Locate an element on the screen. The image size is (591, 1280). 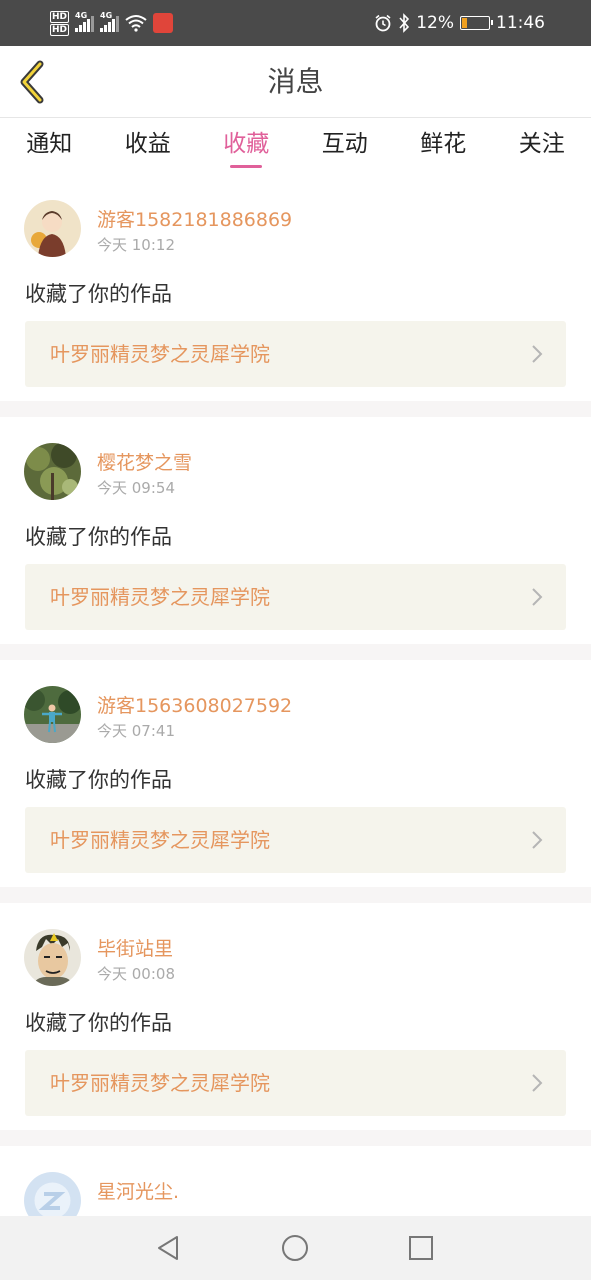
tab-earnings: 收益 is located at coordinates (148, 146).